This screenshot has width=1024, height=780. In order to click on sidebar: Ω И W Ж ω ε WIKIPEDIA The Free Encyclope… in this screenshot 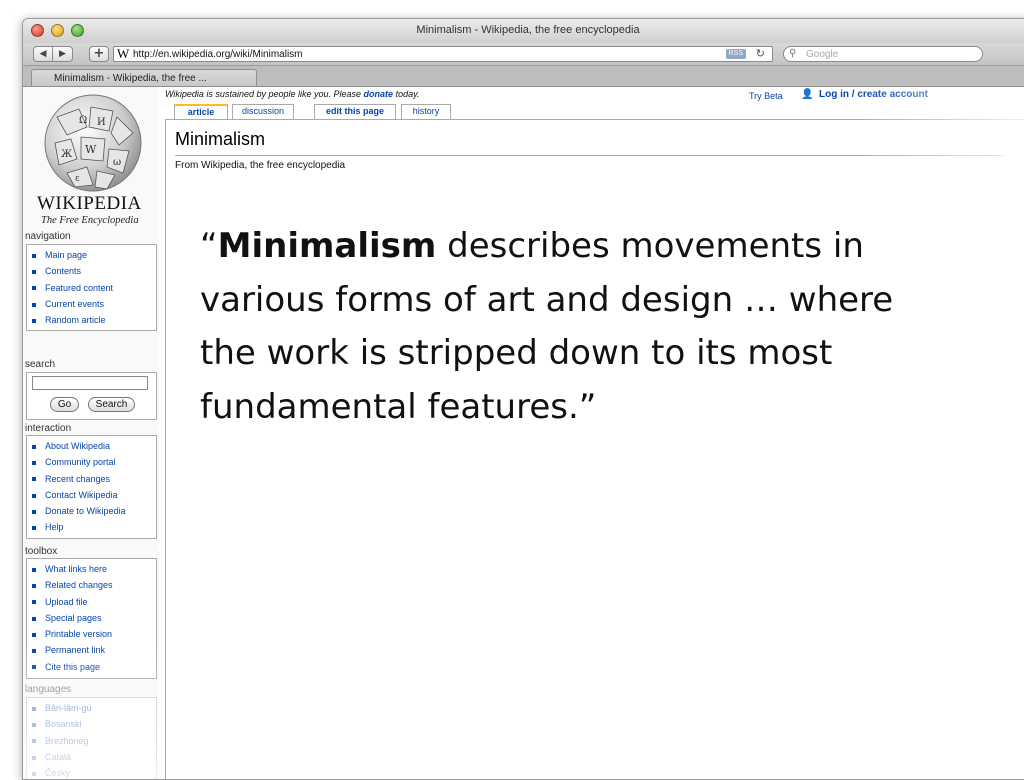, I will do `click(91, 433)`.